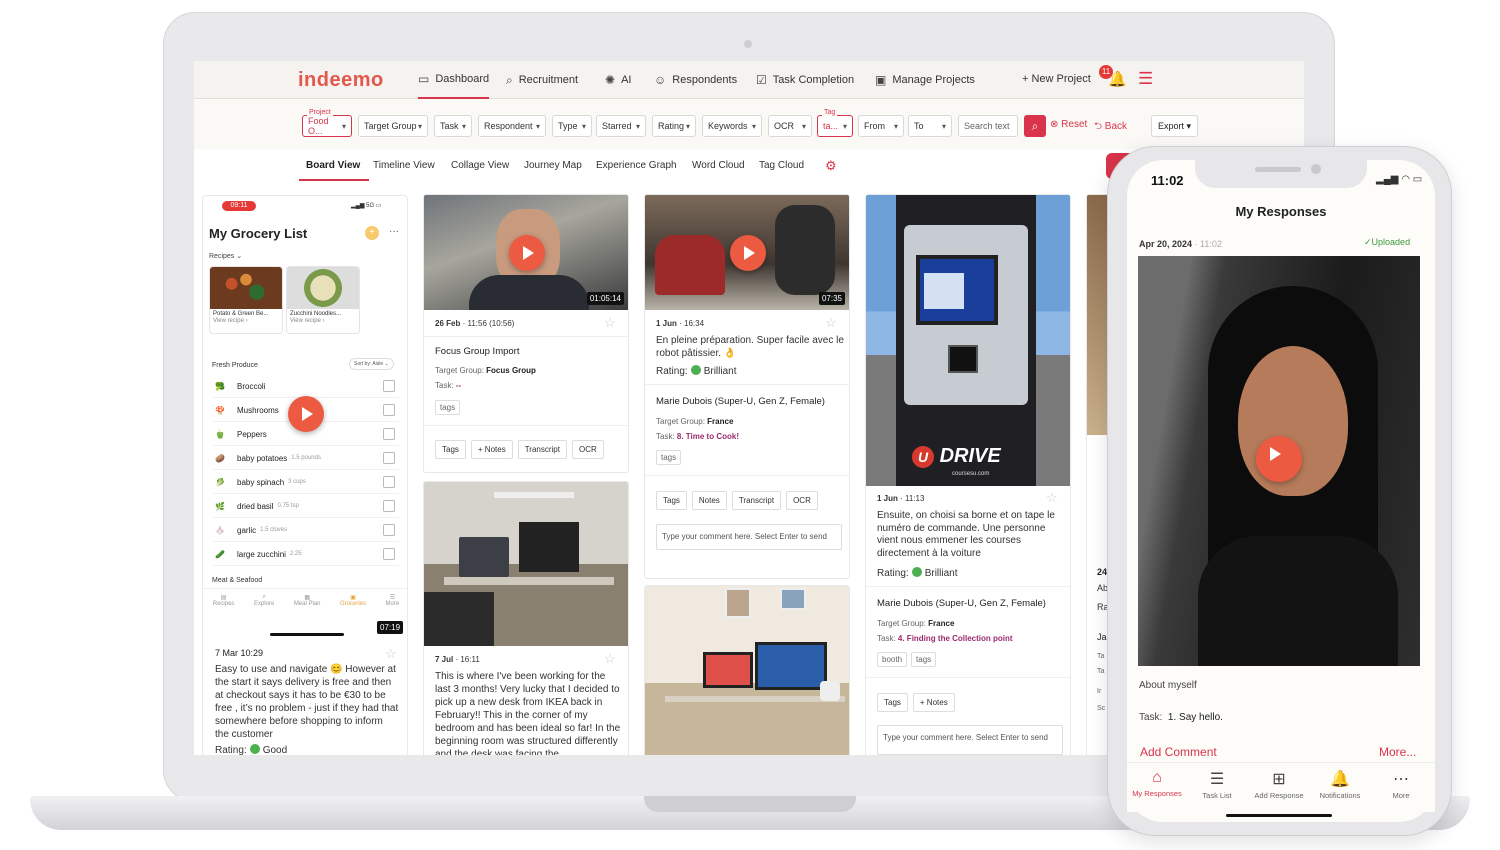 This screenshot has height=850, width=1500. Describe the element at coordinates (454, 80) in the screenshot. I see `nav-dashboard: ▭ Dashboard` at that location.